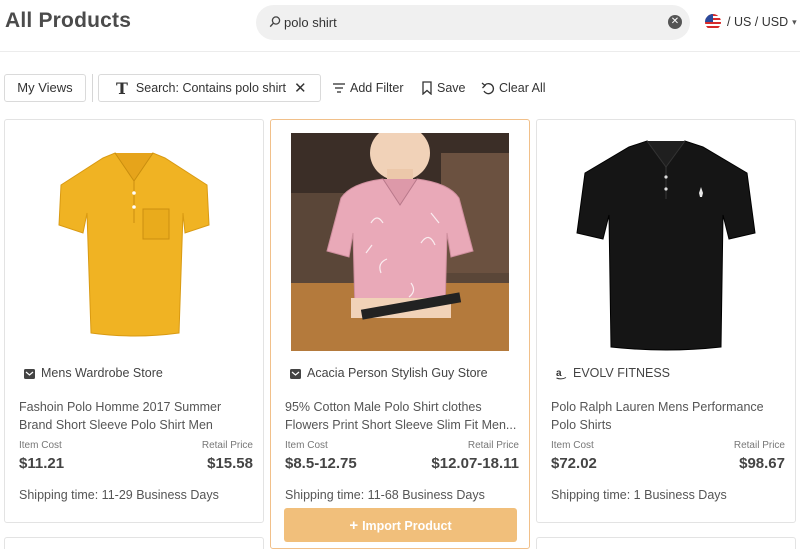 The height and width of the screenshot is (549, 800). Describe the element at coordinates (522, 88) in the screenshot. I see `clear-all-label: Clear All` at that location.